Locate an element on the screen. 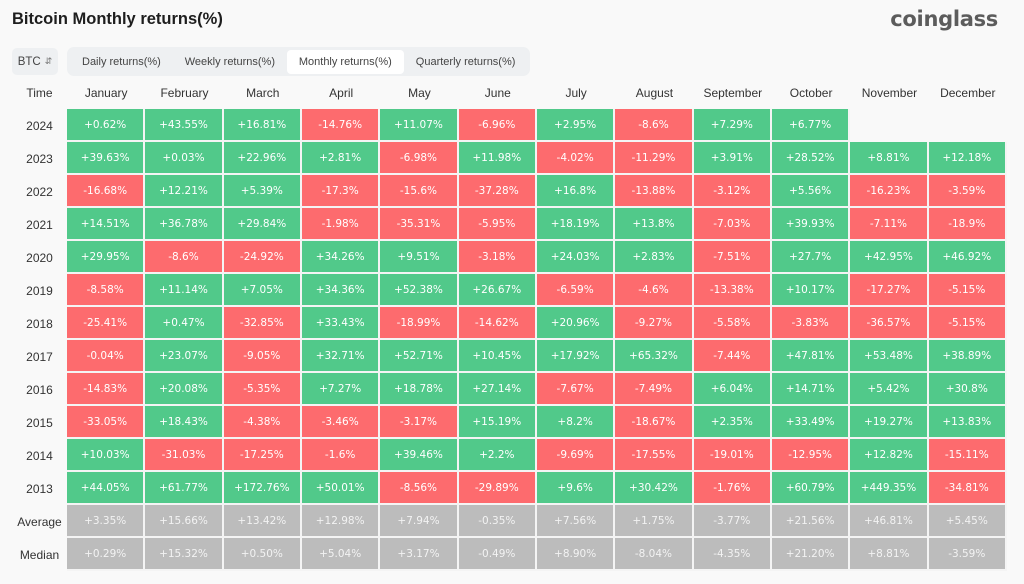 This screenshot has height=584, width=1024. return-cell: +21.20% is located at coordinates (811, 554).